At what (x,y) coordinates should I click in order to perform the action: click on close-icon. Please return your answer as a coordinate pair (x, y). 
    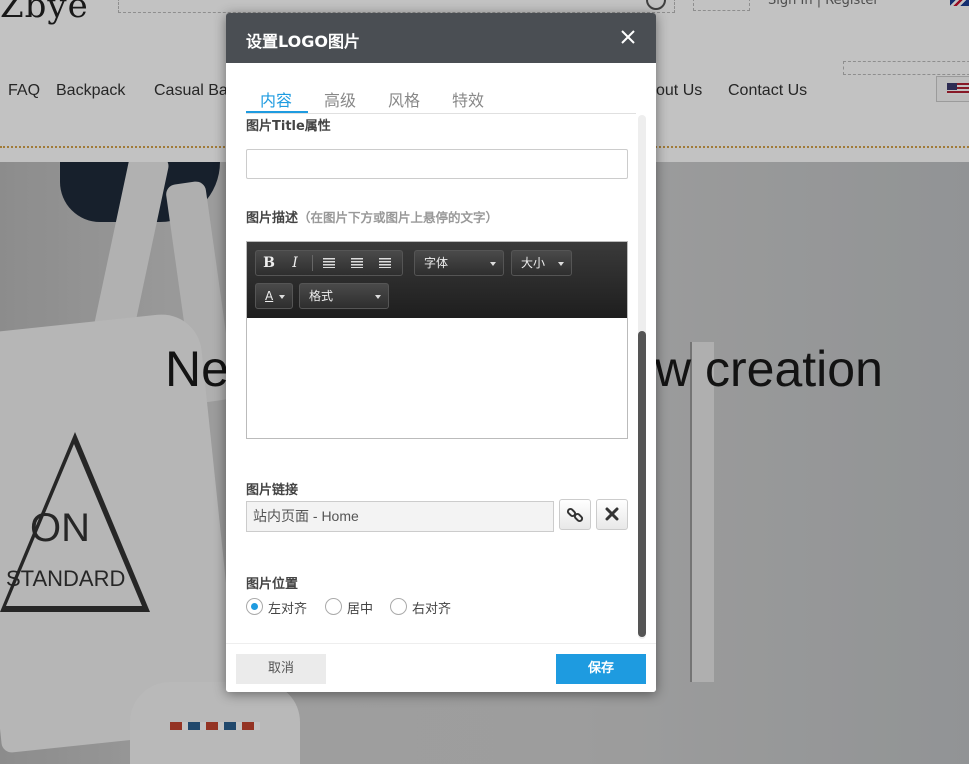
    Looking at the image, I should click on (628, 37).